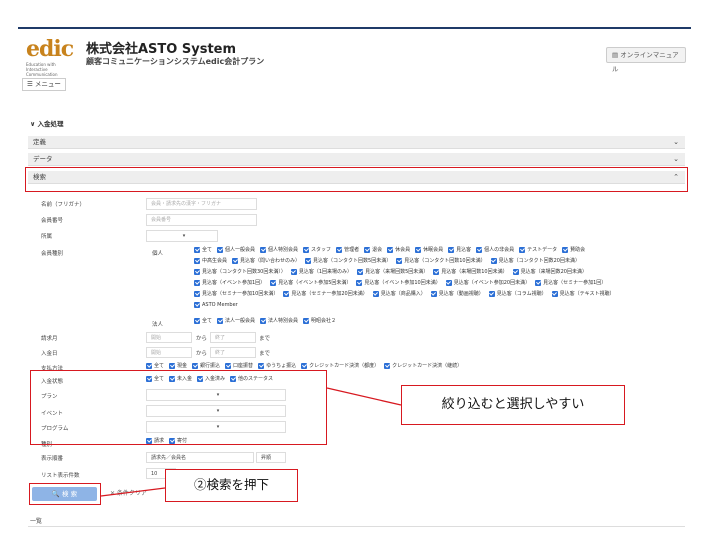 The height and width of the screenshot is (541, 705). Describe the element at coordinates (251, 442) in the screenshot. I see `callout-connectors` at that location.